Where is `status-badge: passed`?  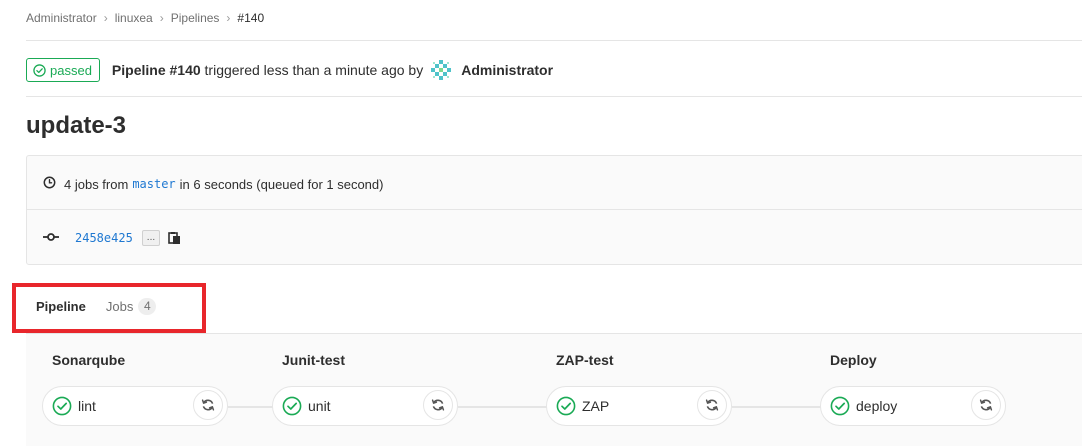
status-badge: passed is located at coordinates (63, 70).